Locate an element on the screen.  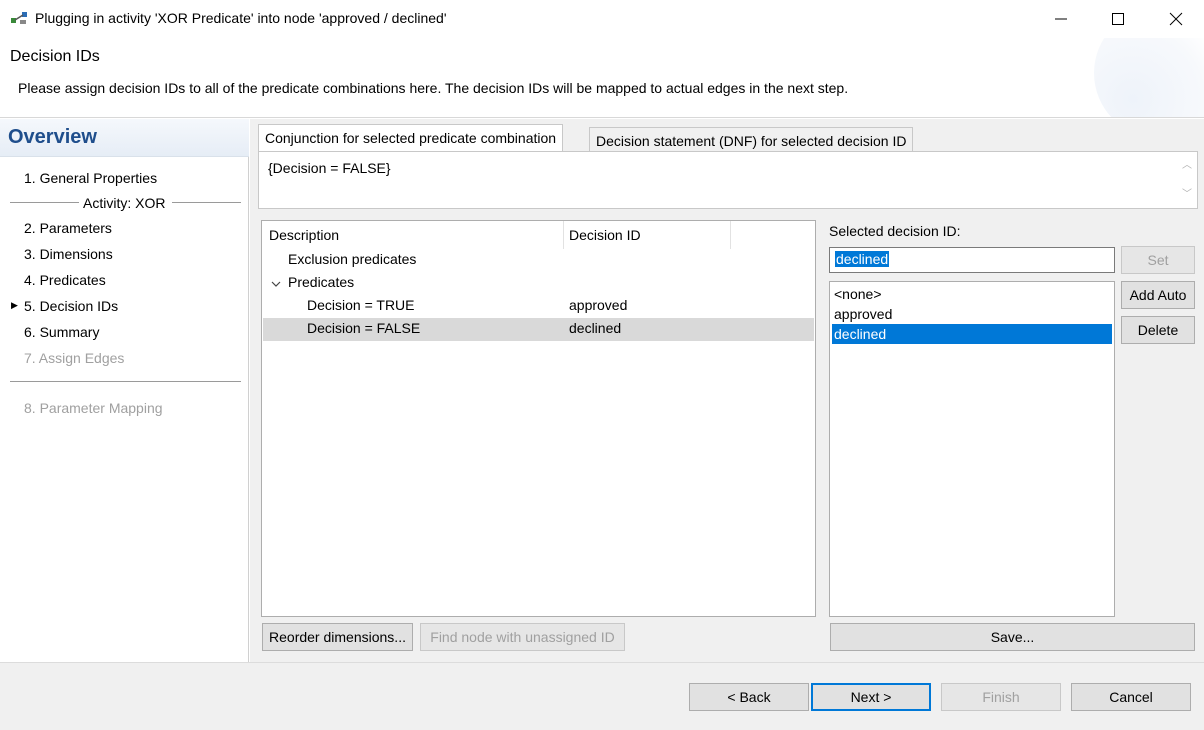
next-button: Next > is located at coordinates (871, 697).